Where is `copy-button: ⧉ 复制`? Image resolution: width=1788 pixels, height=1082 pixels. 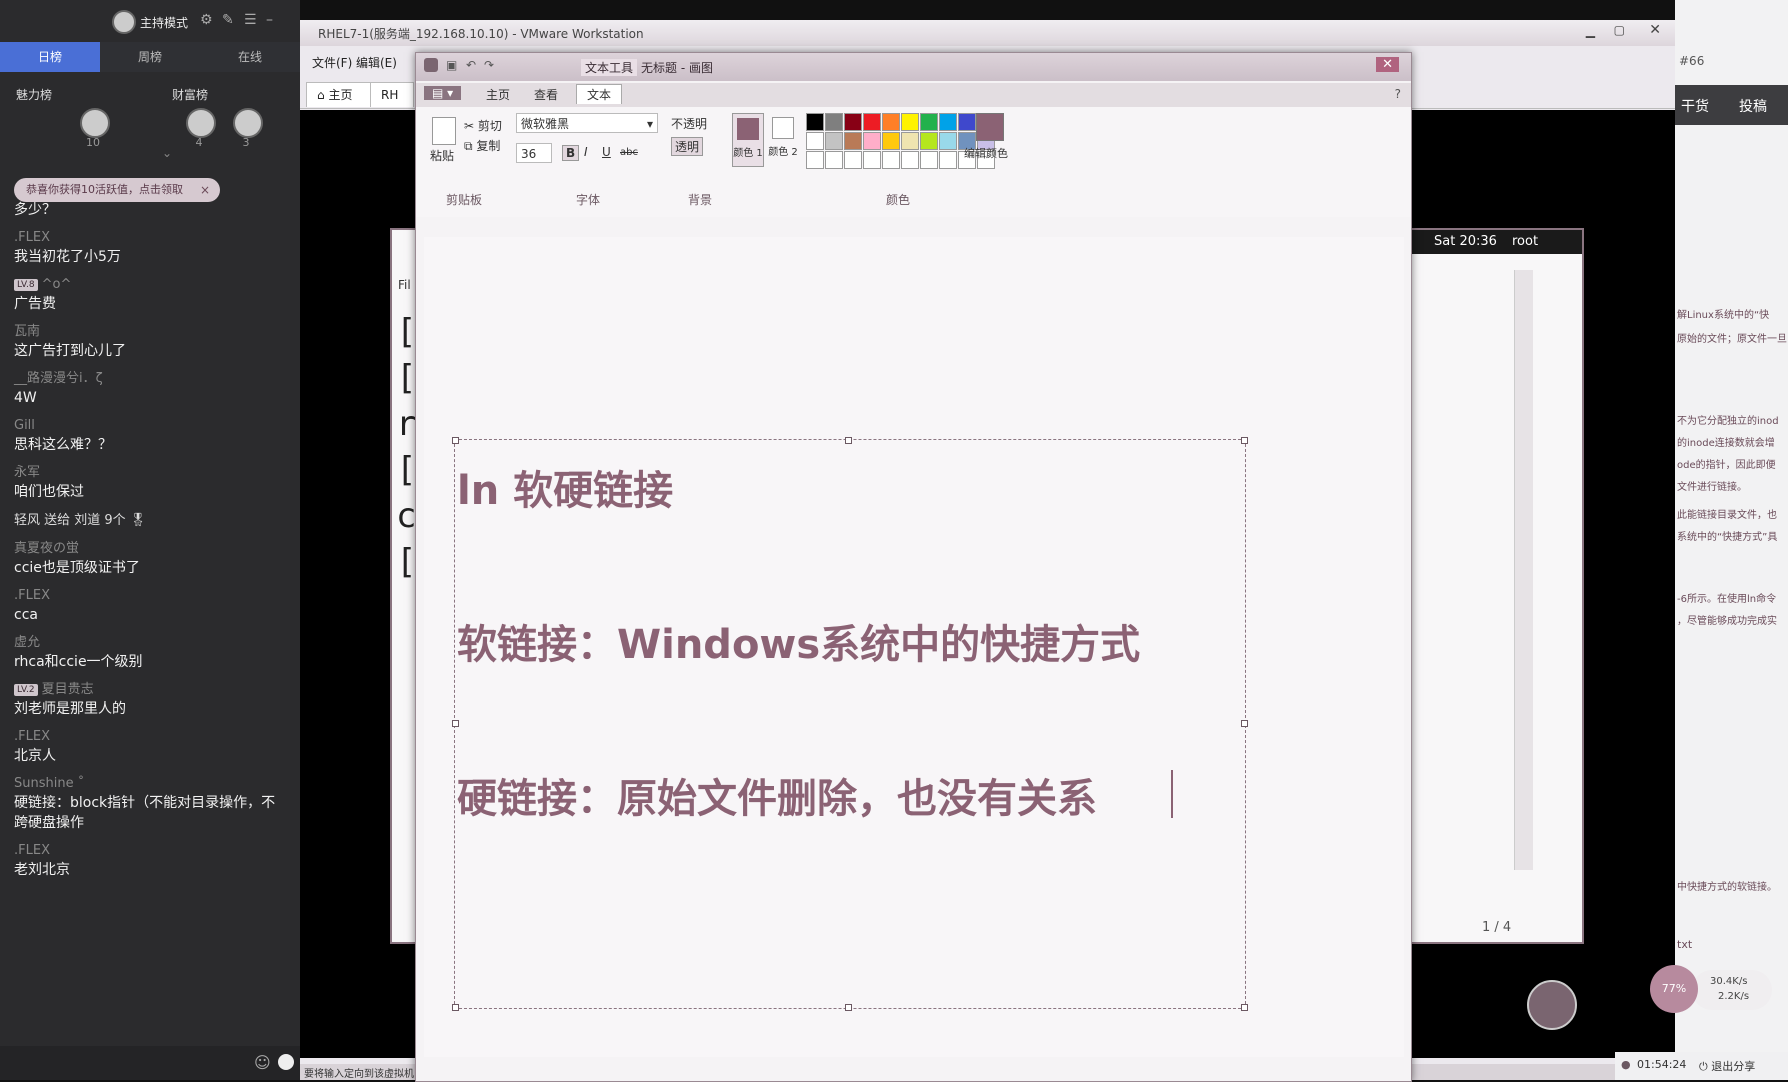
copy-button: ⧉ 复制 is located at coordinates (482, 145).